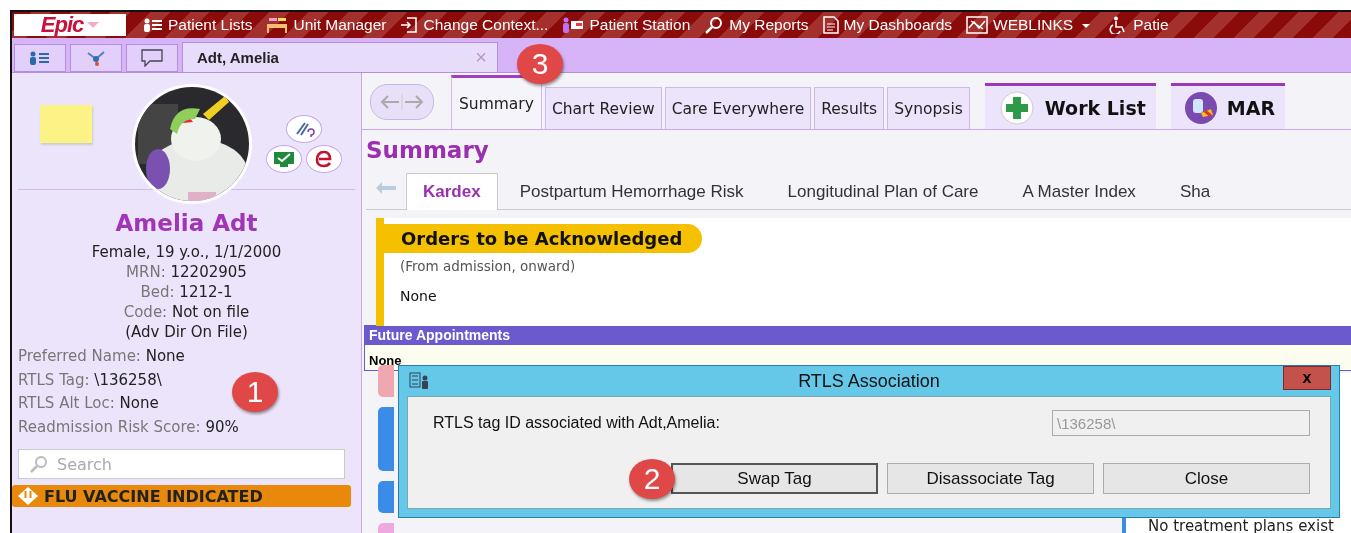 The height and width of the screenshot is (533, 1351). What do you see at coordinates (1195, 192) in the screenshot?
I see `section-tab: Sha` at bounding box center [1195, 192].